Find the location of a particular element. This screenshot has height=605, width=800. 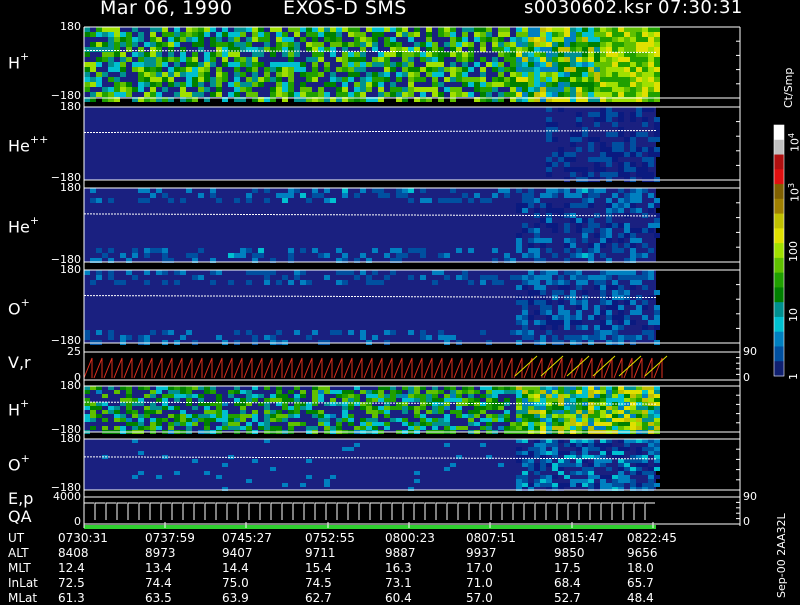

panel-6-spectrogram is located at coordinates (372, 410).